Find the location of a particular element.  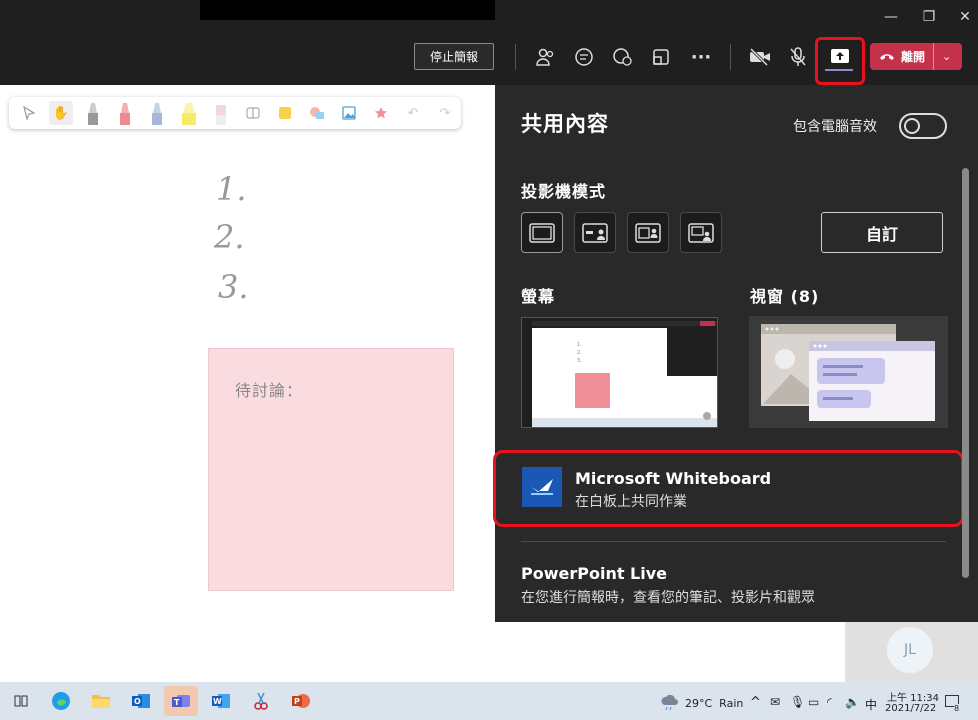

word-icon: W is located at coordinates (221, 701).